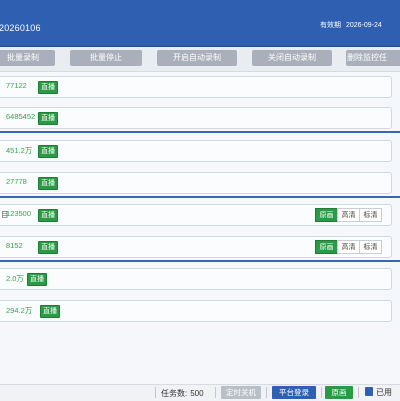 Image resolution: width=400 pixels, height=401 pixels. What do you see at coordinates (364, 25) in the screenshot?
I see `expiry-date: 2026-09-24` at bounding box center [364, 25].